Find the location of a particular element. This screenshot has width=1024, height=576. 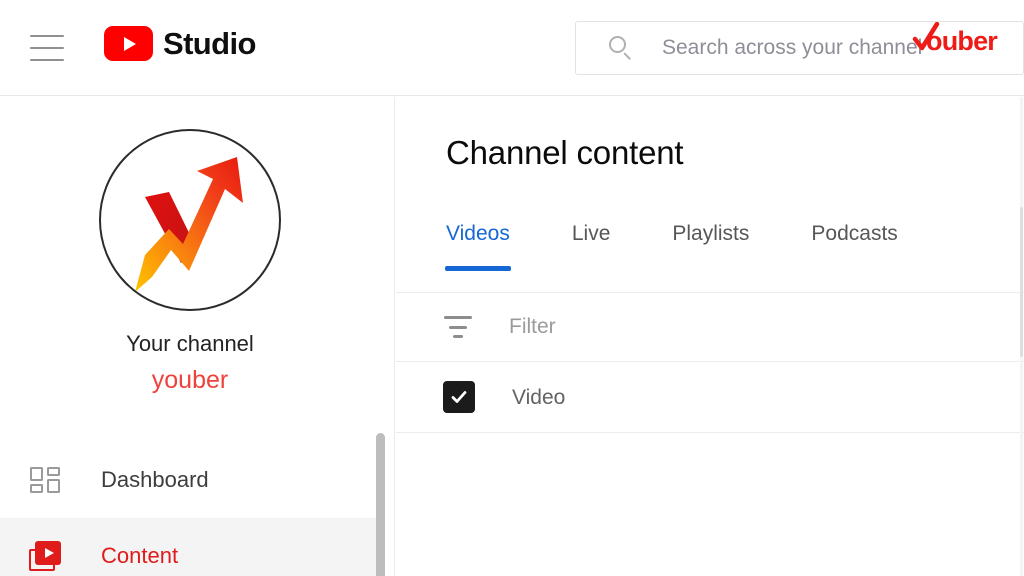

hamburger-menu-icon is located at coordinates (47, 48).